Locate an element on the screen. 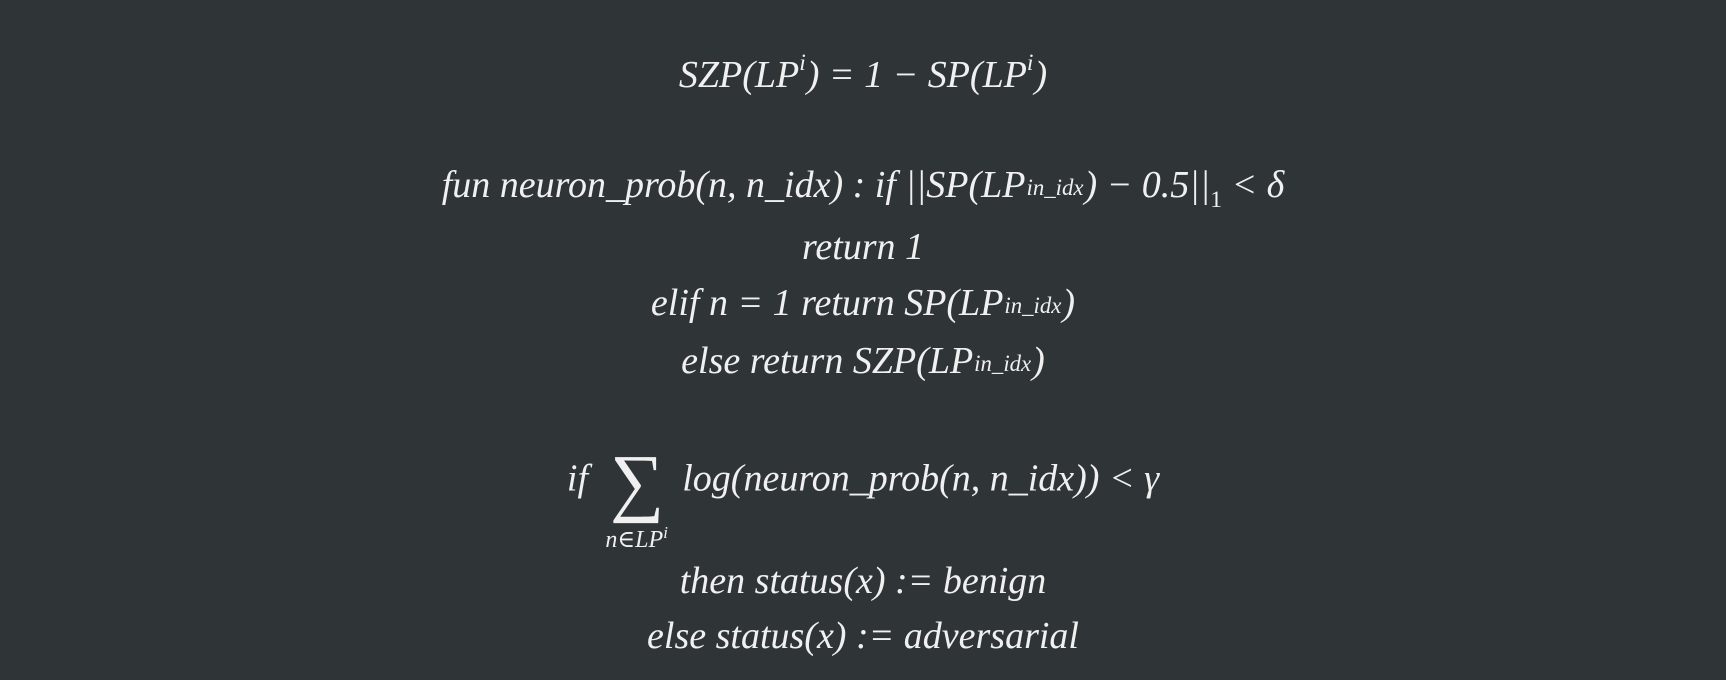 The height and width of the screenshot is (680, 1726). summation-condition: if ∑ n∈LPi log(neuron_prob(n, n_idx)) < γ is located at coordinates (863, 496).